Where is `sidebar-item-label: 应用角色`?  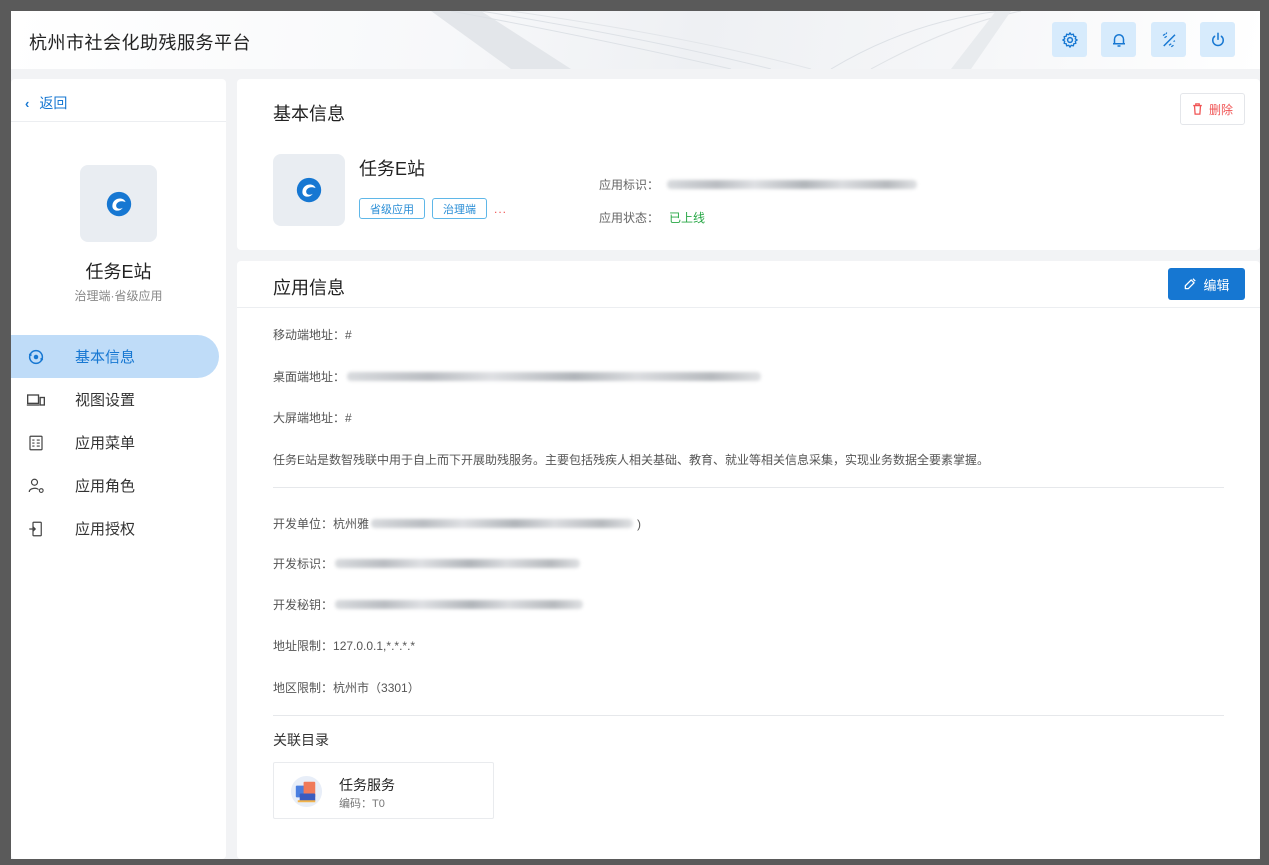 sidebar-item-label: 应用角色 is located at coordinates (105, 486).